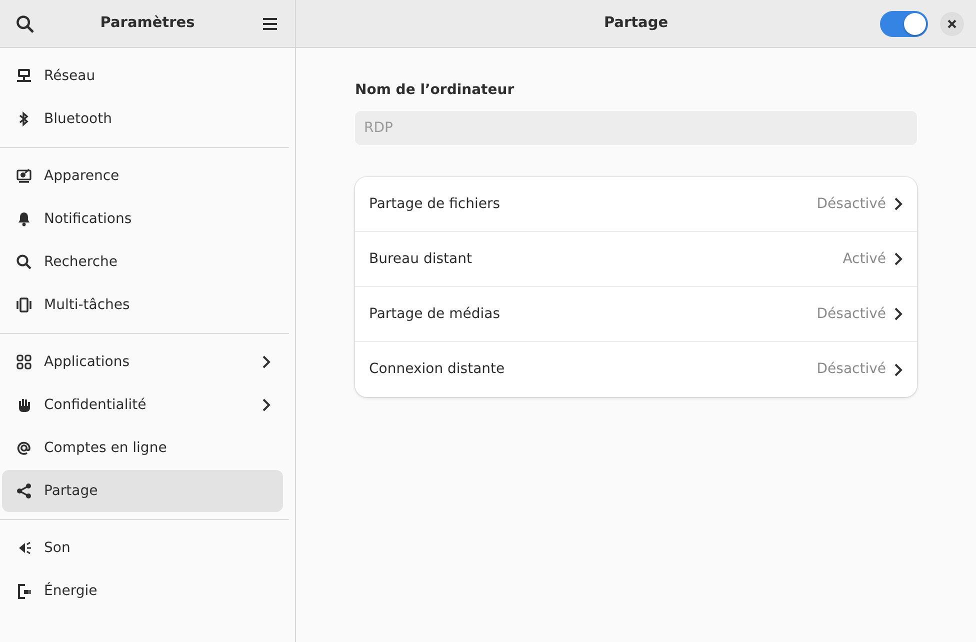 The width and height of the screenshot is (976, 642). Describe the element at coordinates (434, 204) in the screenshot. I see `row-label: Partage de fichiers` at that location.